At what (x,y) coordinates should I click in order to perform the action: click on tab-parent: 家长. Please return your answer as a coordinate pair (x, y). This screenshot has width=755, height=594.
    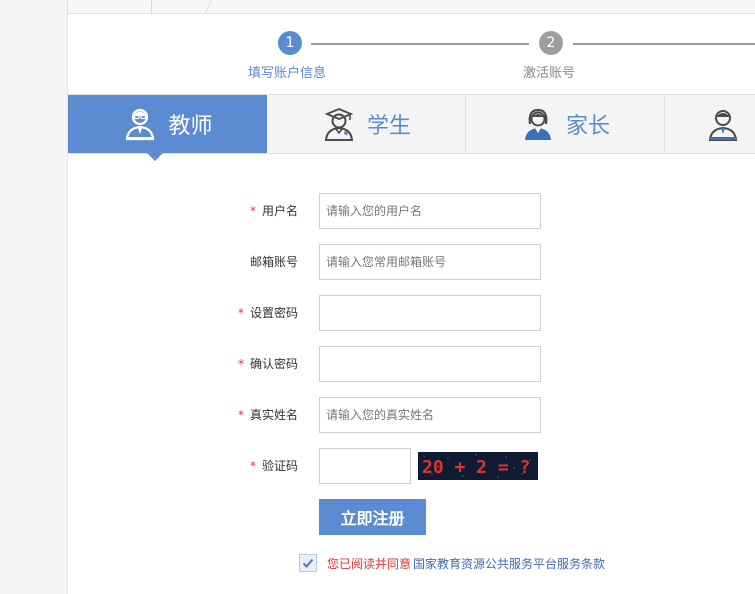
    Looking at the image, I should click on (565, 124).